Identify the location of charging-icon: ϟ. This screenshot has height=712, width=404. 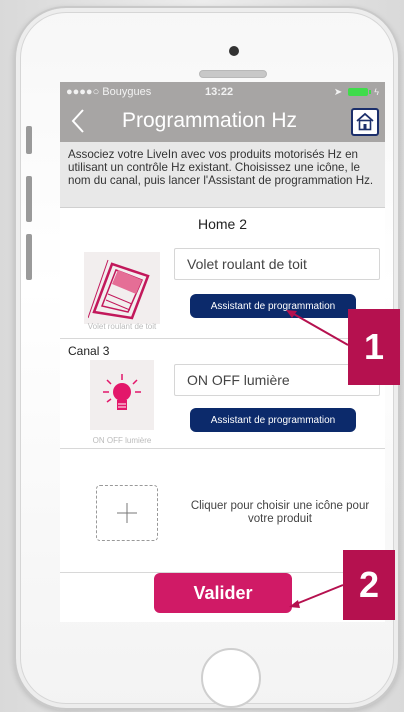
(376, 92).